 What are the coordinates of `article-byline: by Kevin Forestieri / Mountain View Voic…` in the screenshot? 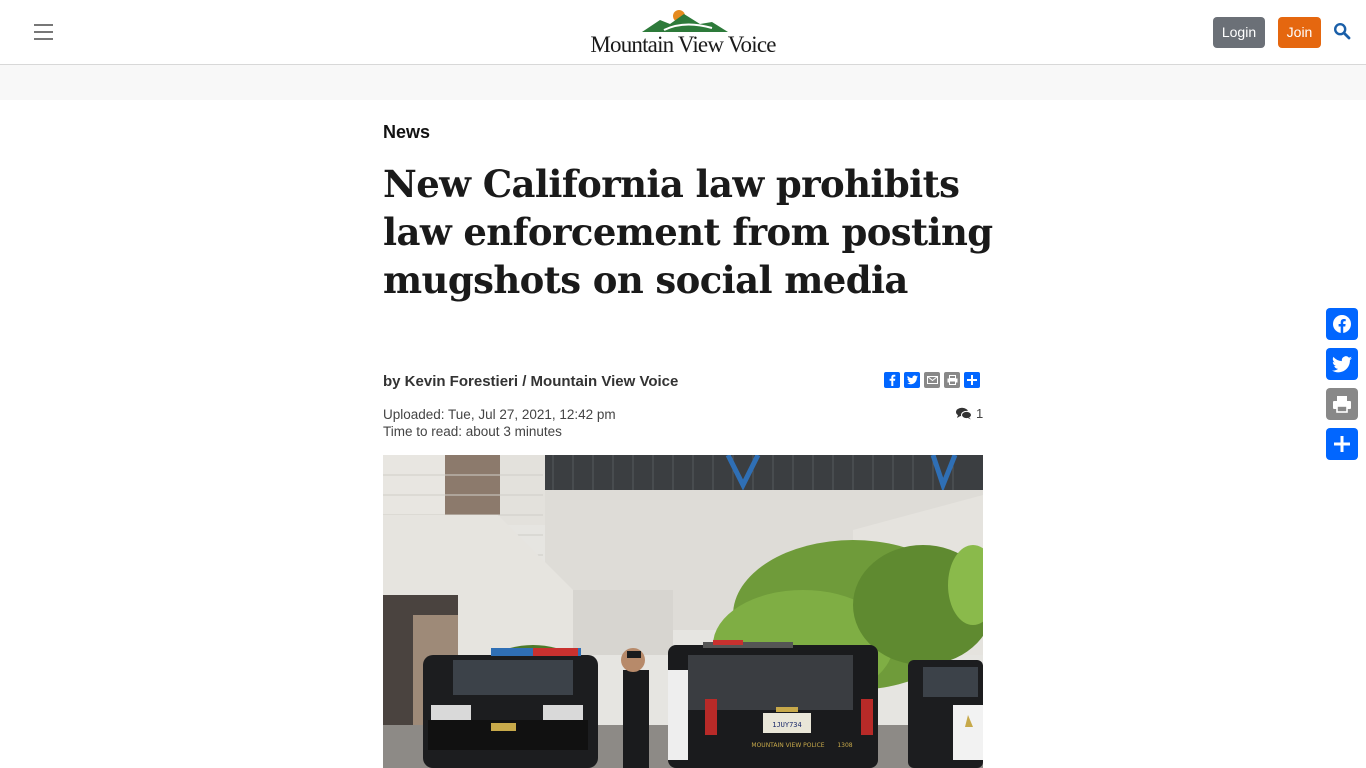 It's located at (531, 381).